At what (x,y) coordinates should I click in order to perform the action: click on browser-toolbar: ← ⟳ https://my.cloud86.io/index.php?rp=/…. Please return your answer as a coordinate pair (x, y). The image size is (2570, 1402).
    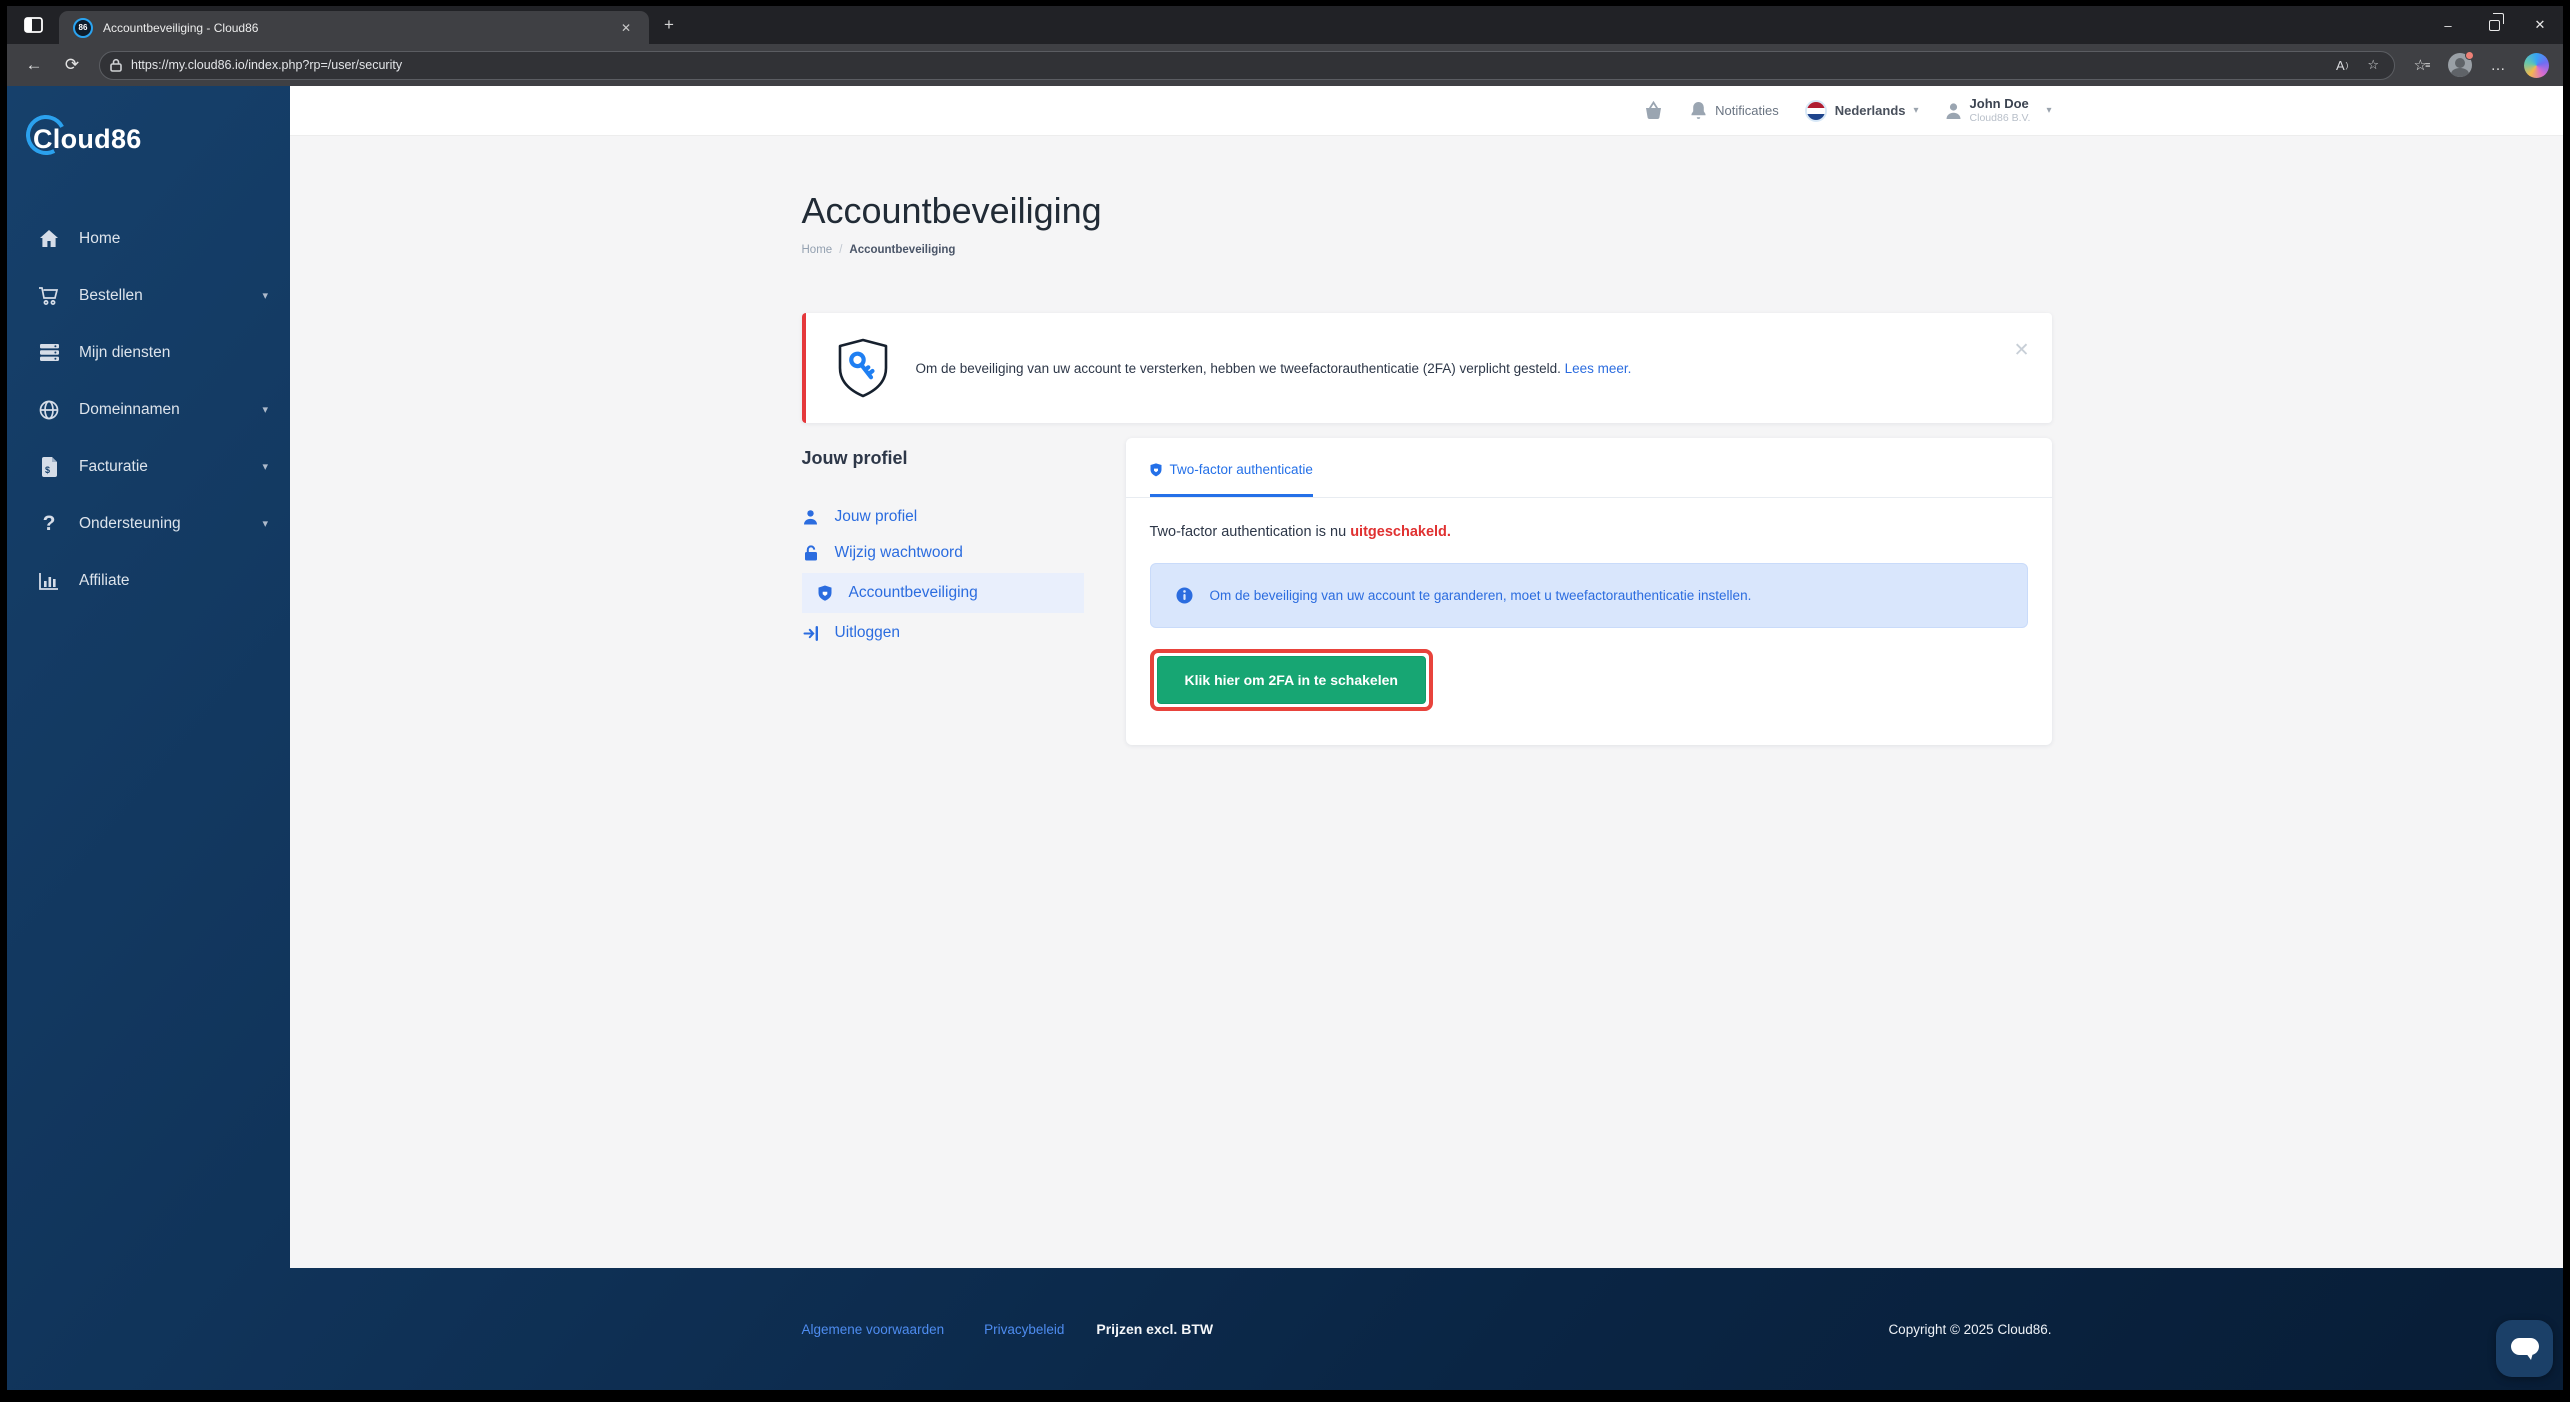
    Looking at the image, I should click on (1285, 65).